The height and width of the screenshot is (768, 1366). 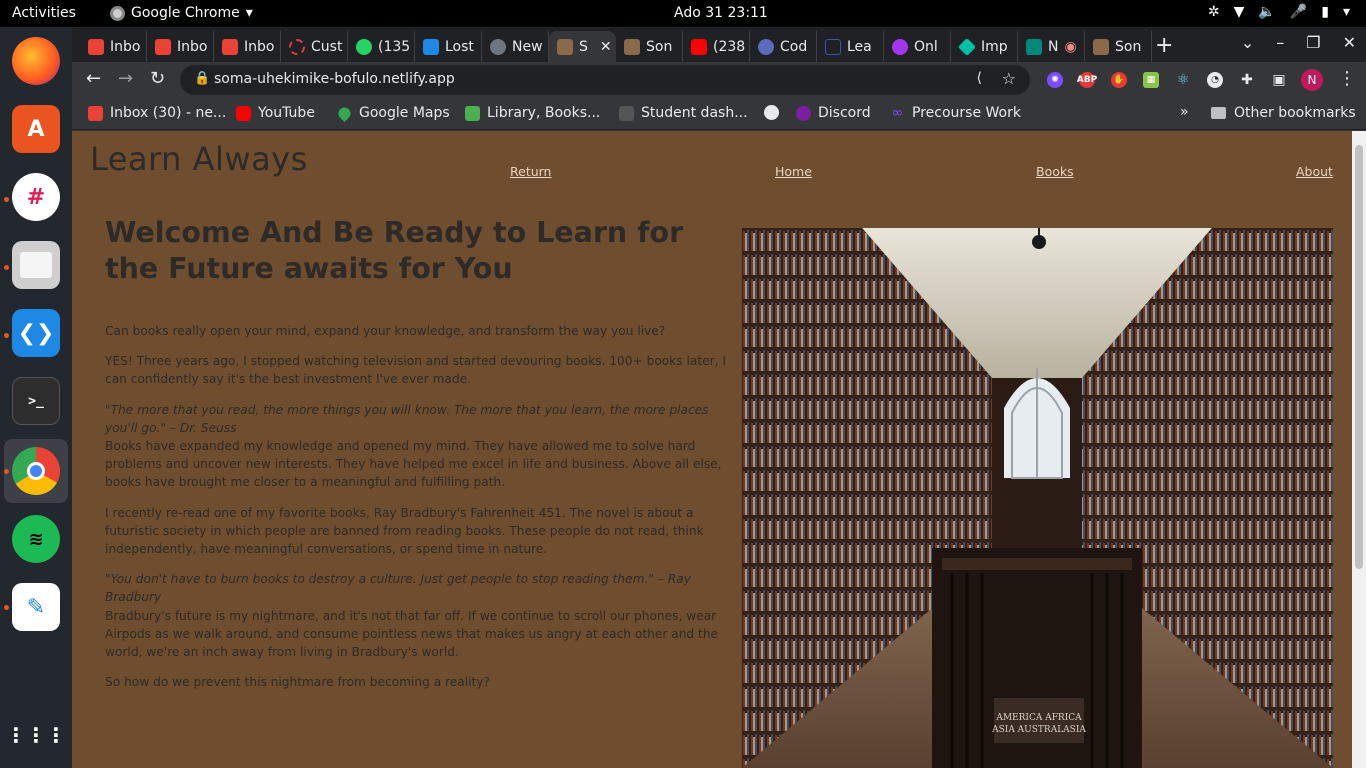 What do you see at coordinates (1038, 730) in the screenshot?
I see `sign-text: ASIA AUSTRALASIA` at bounding box center [1038, 730].